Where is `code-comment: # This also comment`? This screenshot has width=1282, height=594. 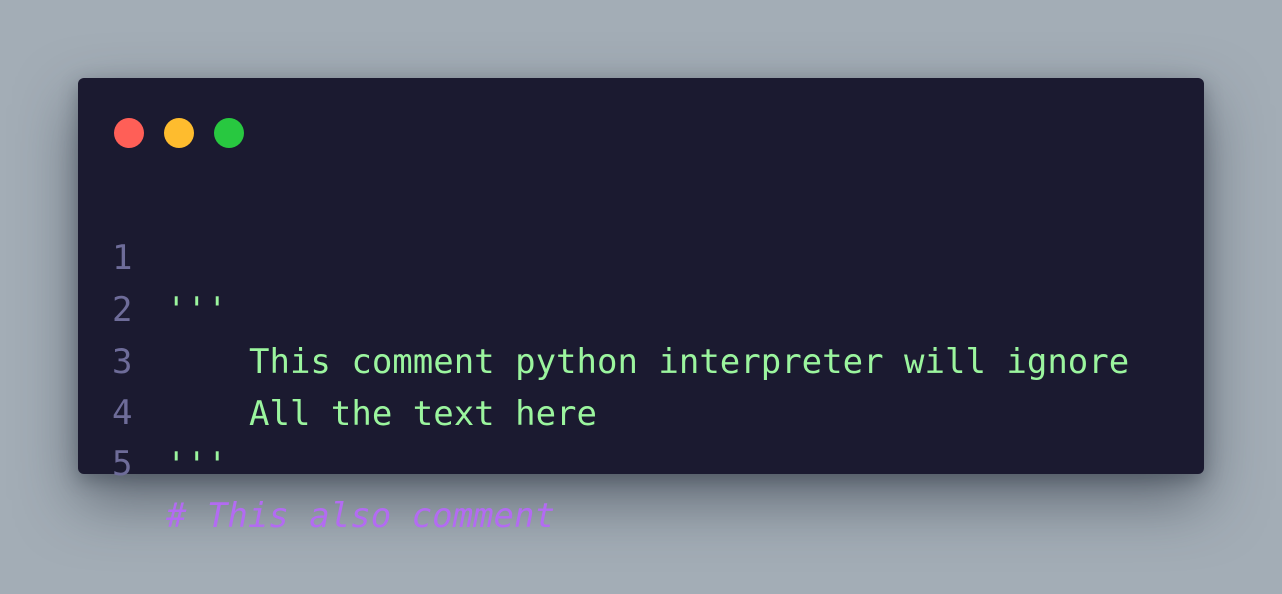 code-comment: # This also comment is located at coordinates (360, 516).